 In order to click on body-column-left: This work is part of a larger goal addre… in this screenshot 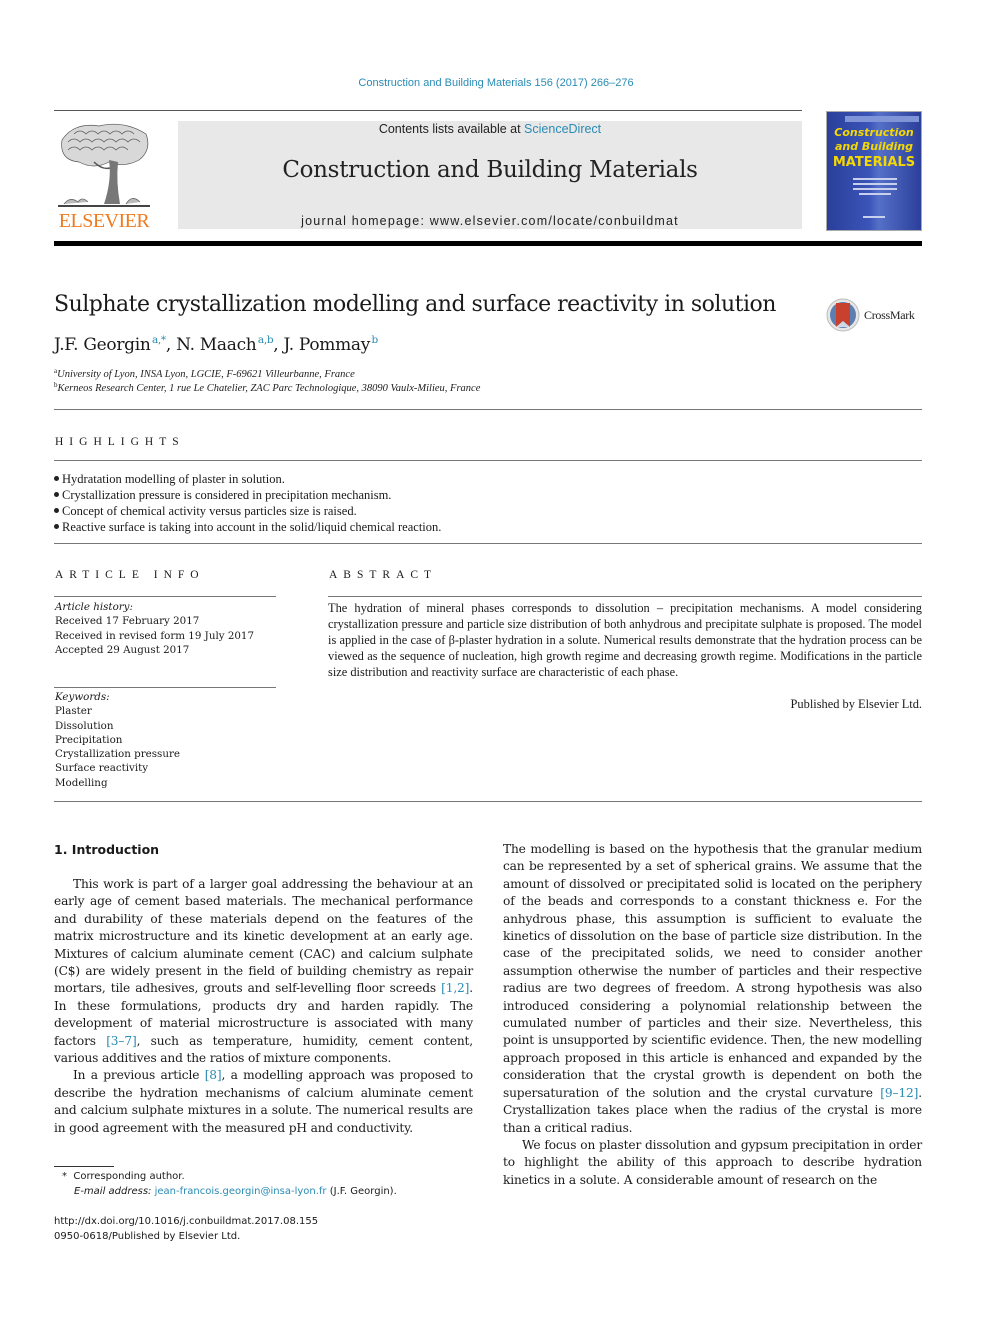, I will do `click(263, 1006)`.